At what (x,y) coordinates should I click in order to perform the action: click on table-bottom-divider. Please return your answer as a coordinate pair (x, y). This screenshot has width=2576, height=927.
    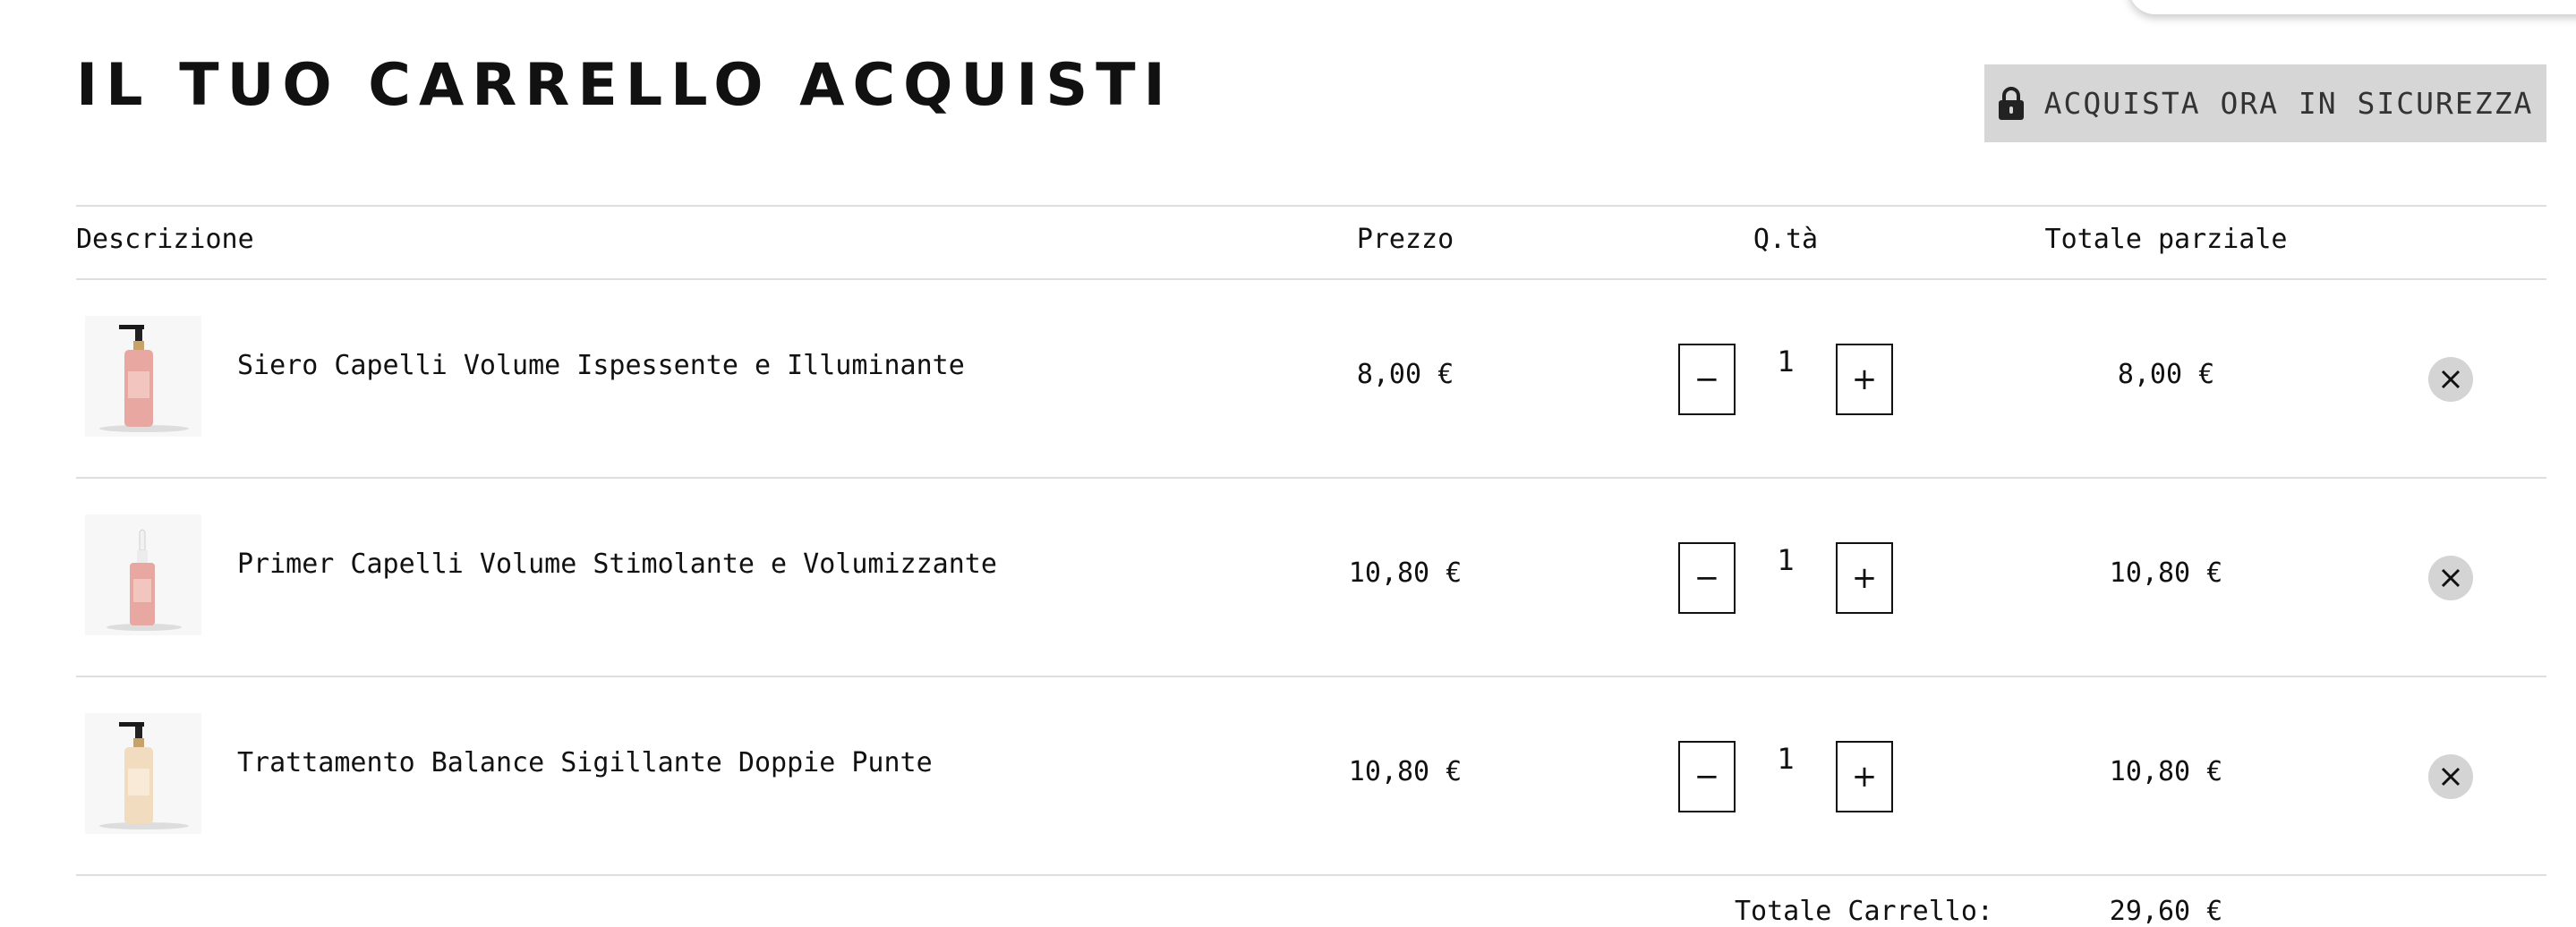
    Looking at the image, I should click on (1311, 875).